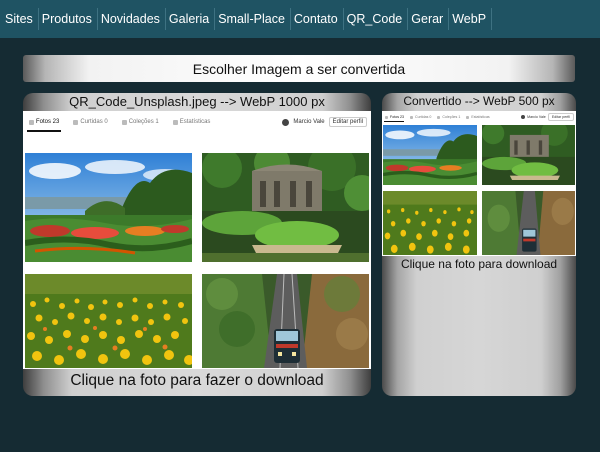  I want to click on nav-contato: Contato, so click(316, 19).